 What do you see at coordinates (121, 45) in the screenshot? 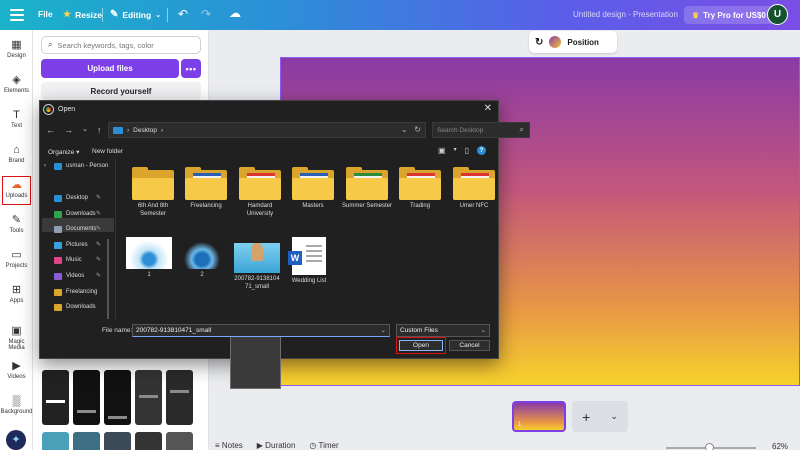
I see `search-input: ⌕ Search keywords, tags, color` at bounding box center [121, 45].